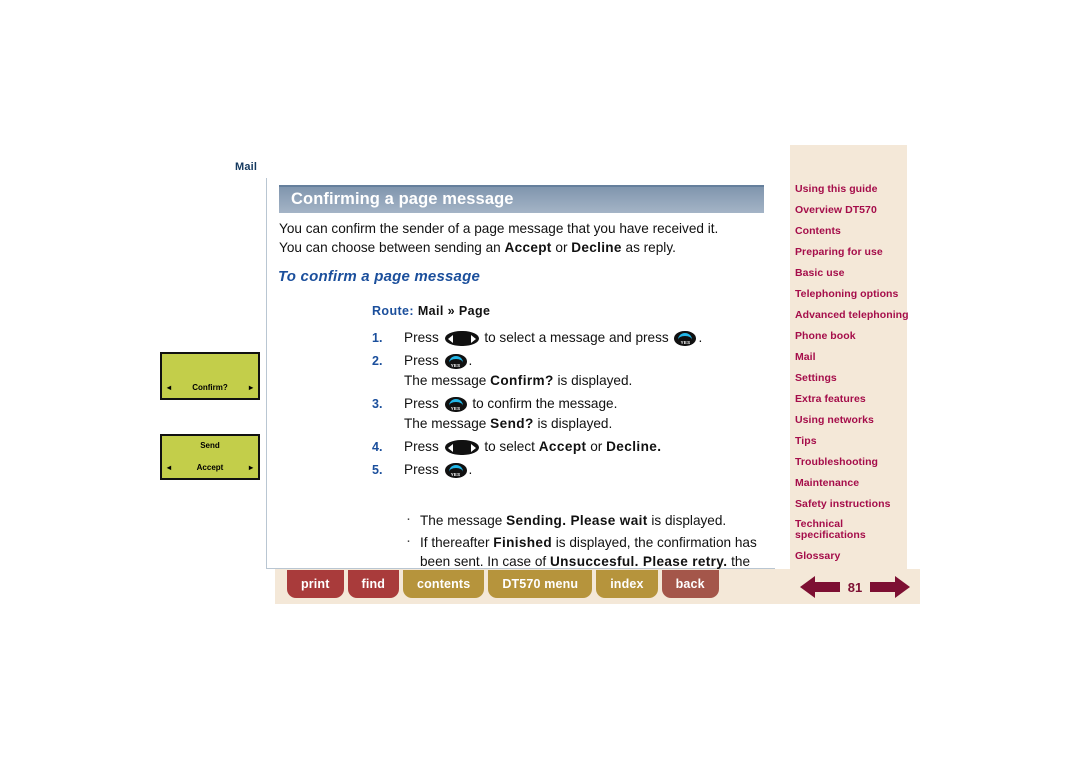 This screenshot has width=1080, height=763. What do you see at coordinates (852, 462) in the screenshot?
I see `sidebar-item-troubleshooting: Troubleshooting` at bounding box center [852, 462].